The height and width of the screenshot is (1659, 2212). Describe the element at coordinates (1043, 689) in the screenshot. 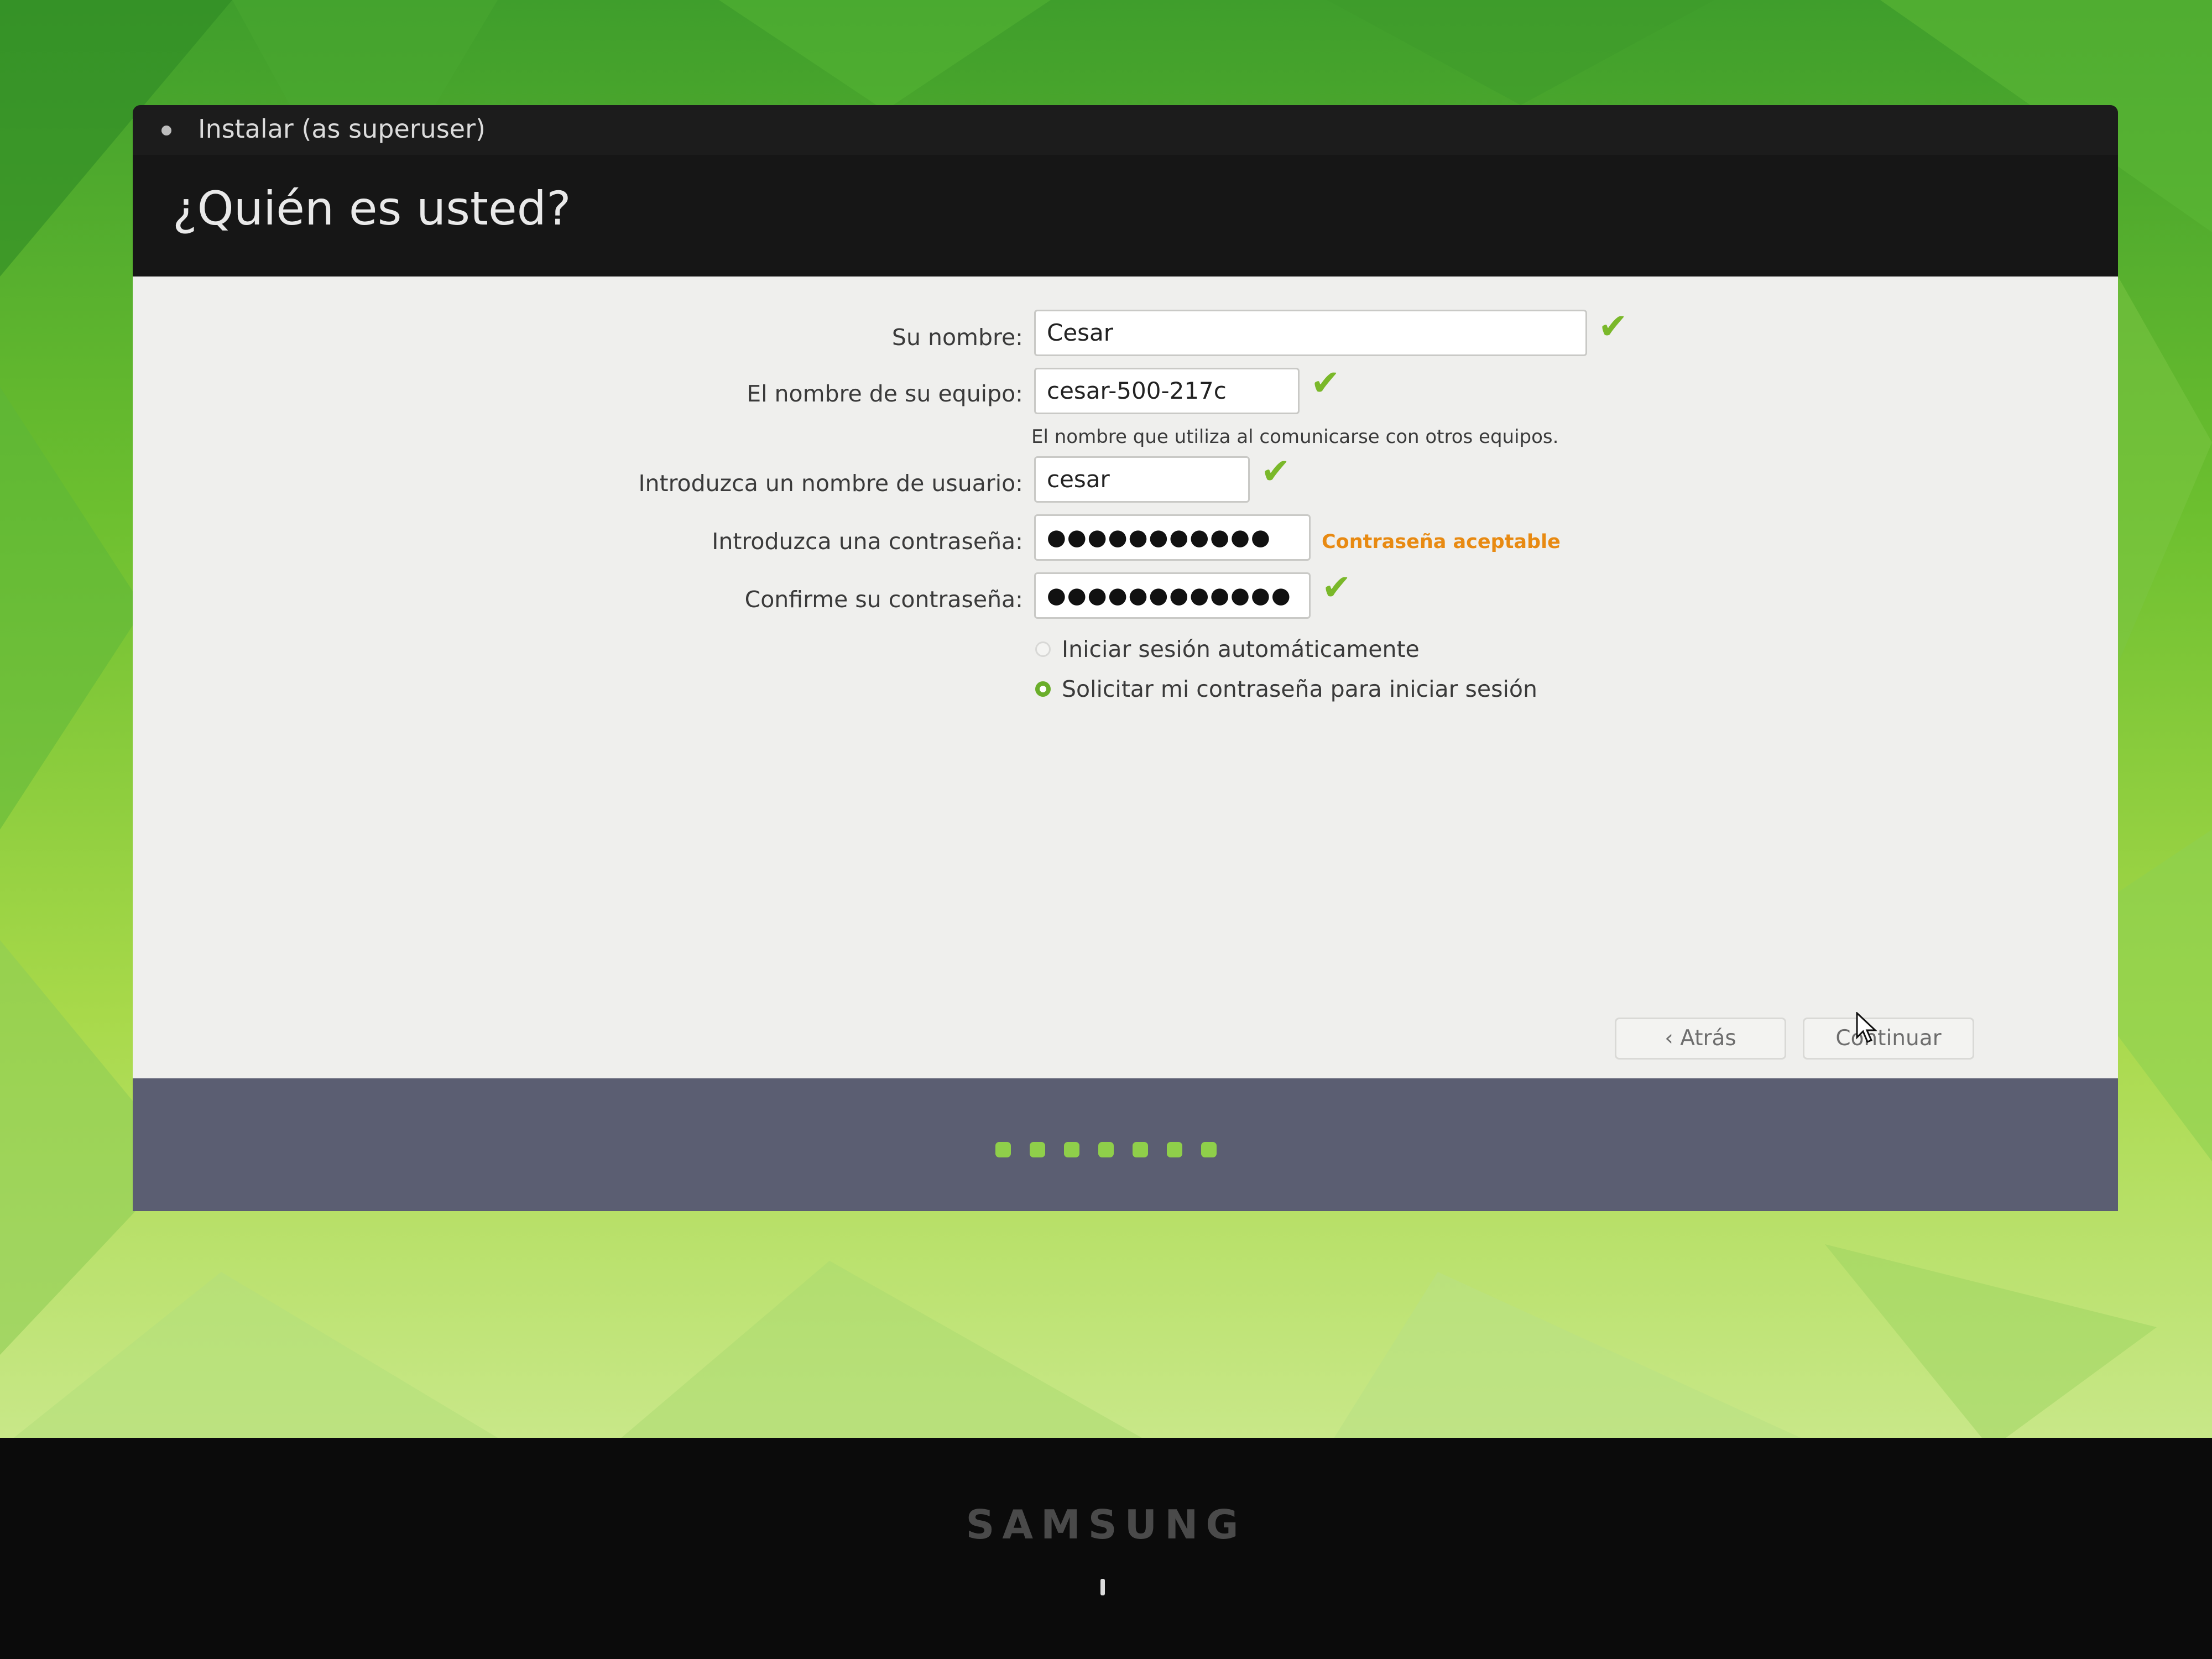

I see `require-password-radio` at that location.